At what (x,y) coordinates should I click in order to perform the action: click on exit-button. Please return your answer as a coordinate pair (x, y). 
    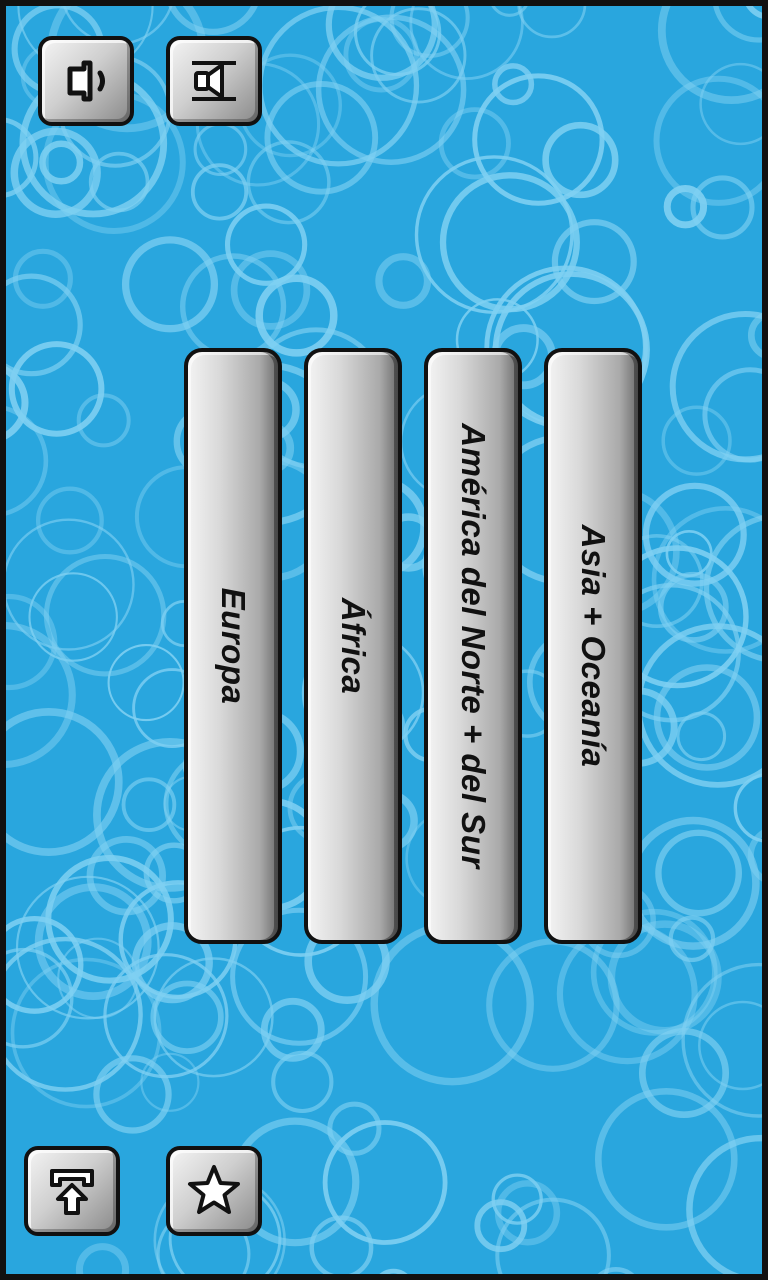
    Looking at the image, I should click on (72, 1191).